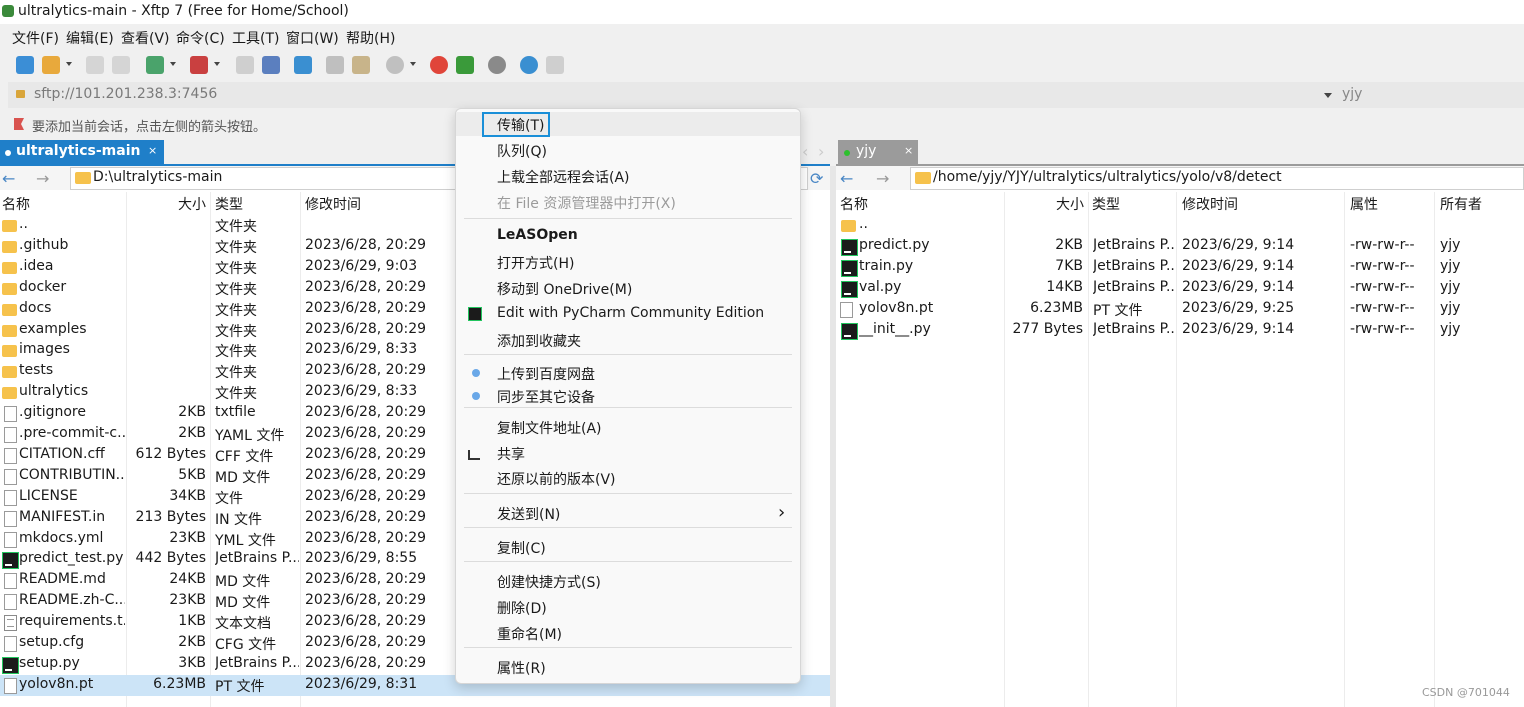  Describe the element at coordinates (361, 65) in the screenshot. I see `paste-icon` at that location.